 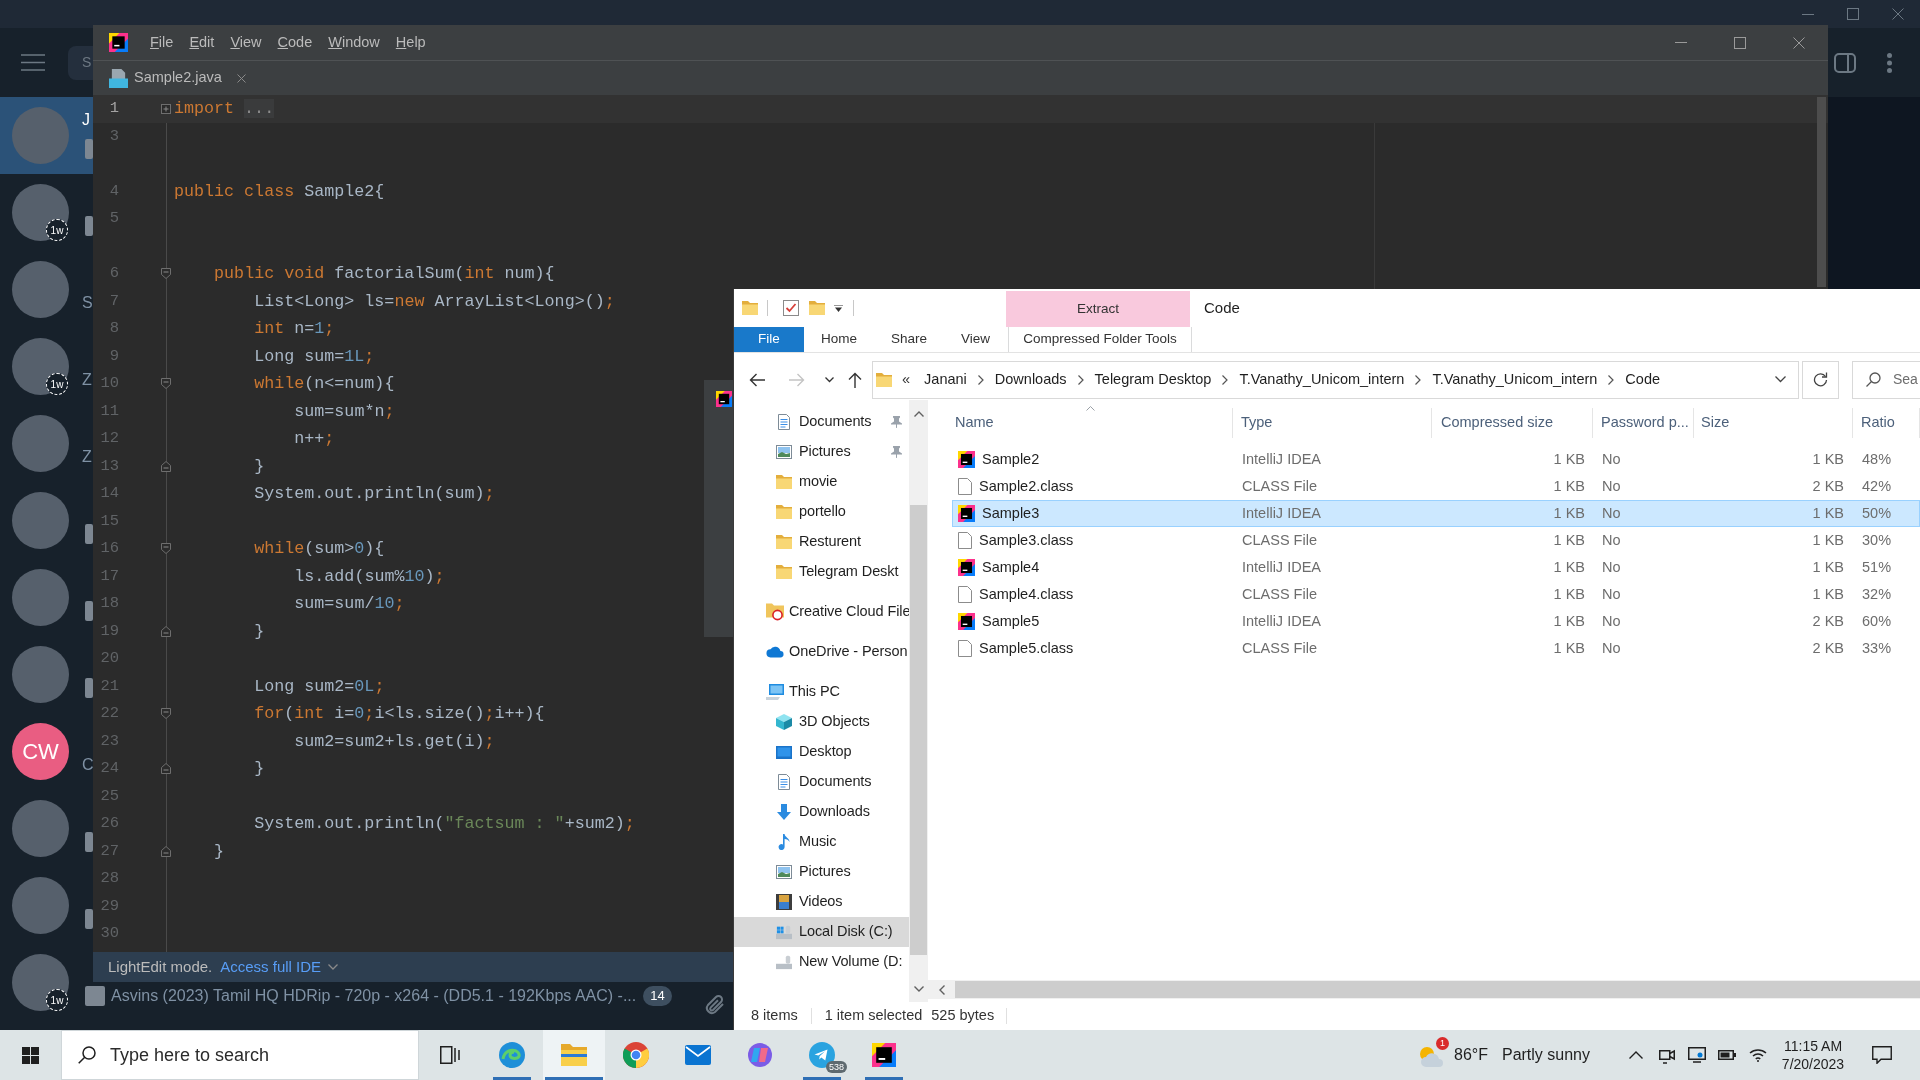 What do you see at coordinates (162, 42) in the screenshot?
I see `menu-item: File` at bounding box center [162, 42].